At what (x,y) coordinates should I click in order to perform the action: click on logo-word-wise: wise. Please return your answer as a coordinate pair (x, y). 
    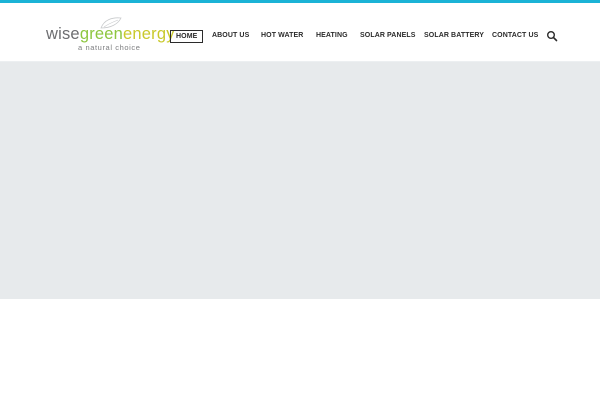
    Looking at the image, I should click on (63, 34).